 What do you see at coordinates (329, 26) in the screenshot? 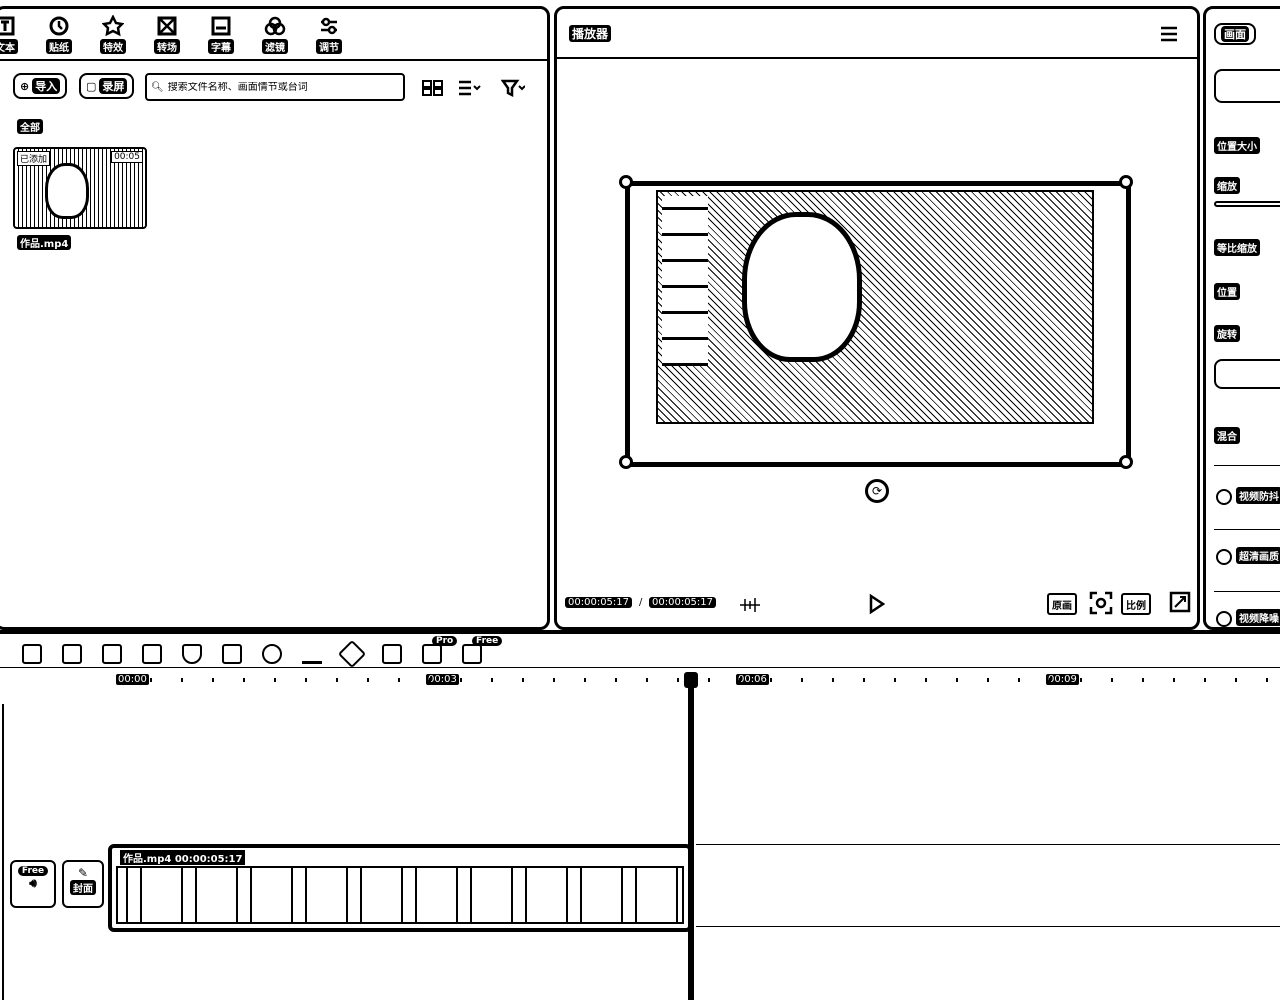
I see `adjust-icon` at bounding box center [329, 26].